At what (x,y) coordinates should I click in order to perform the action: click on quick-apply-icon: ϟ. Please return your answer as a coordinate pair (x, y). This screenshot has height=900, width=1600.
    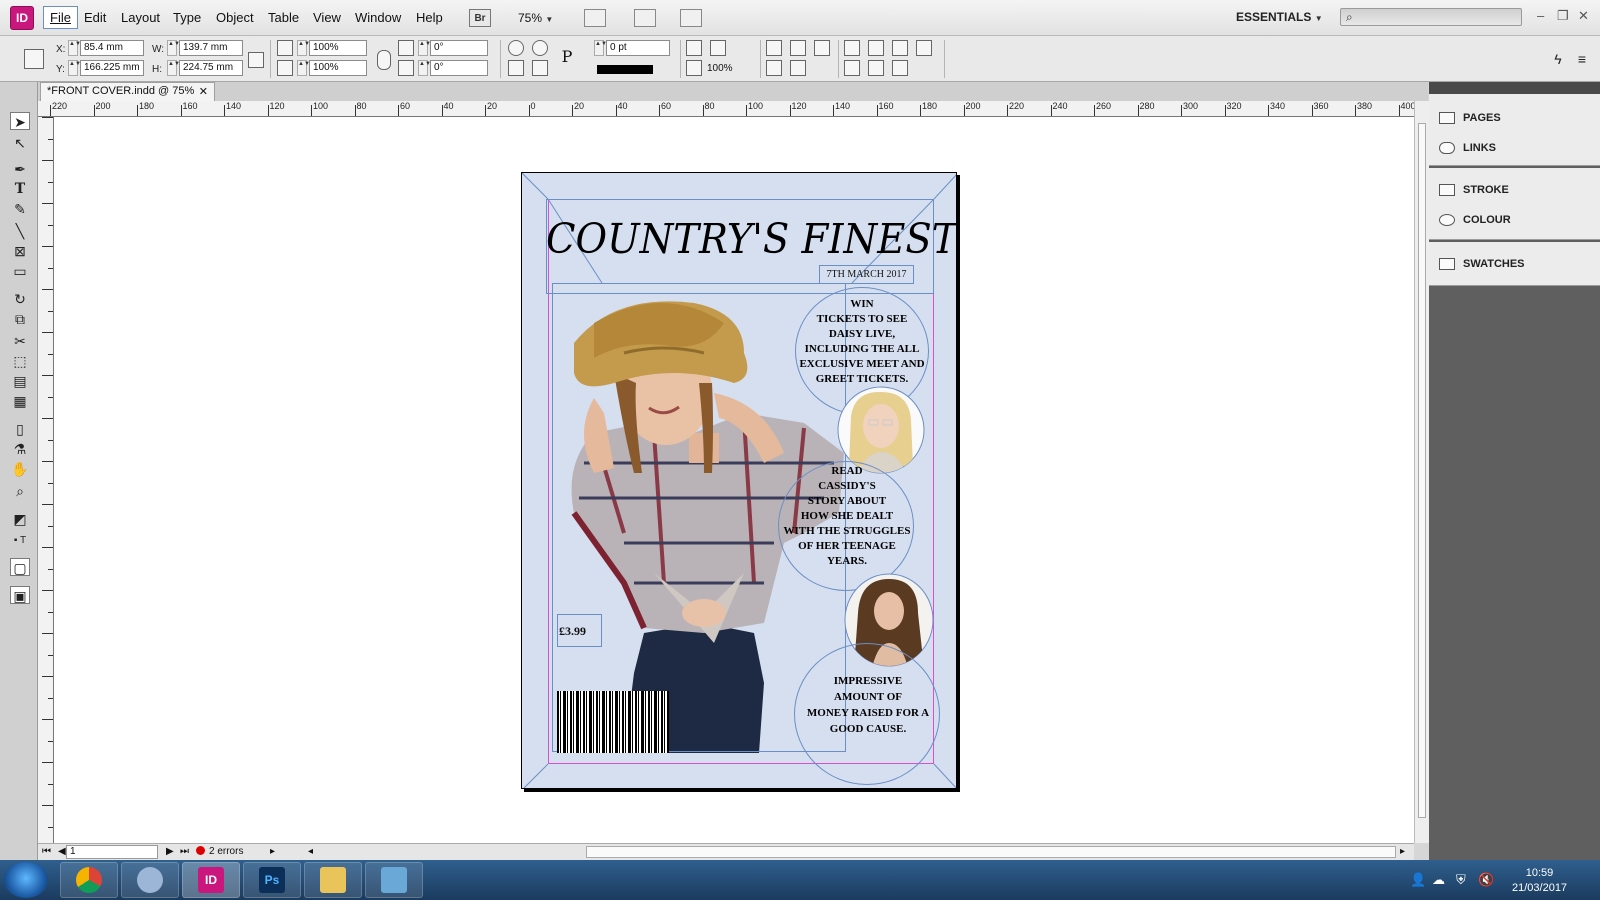
    Looking at the image, I should click on (1558, 59).